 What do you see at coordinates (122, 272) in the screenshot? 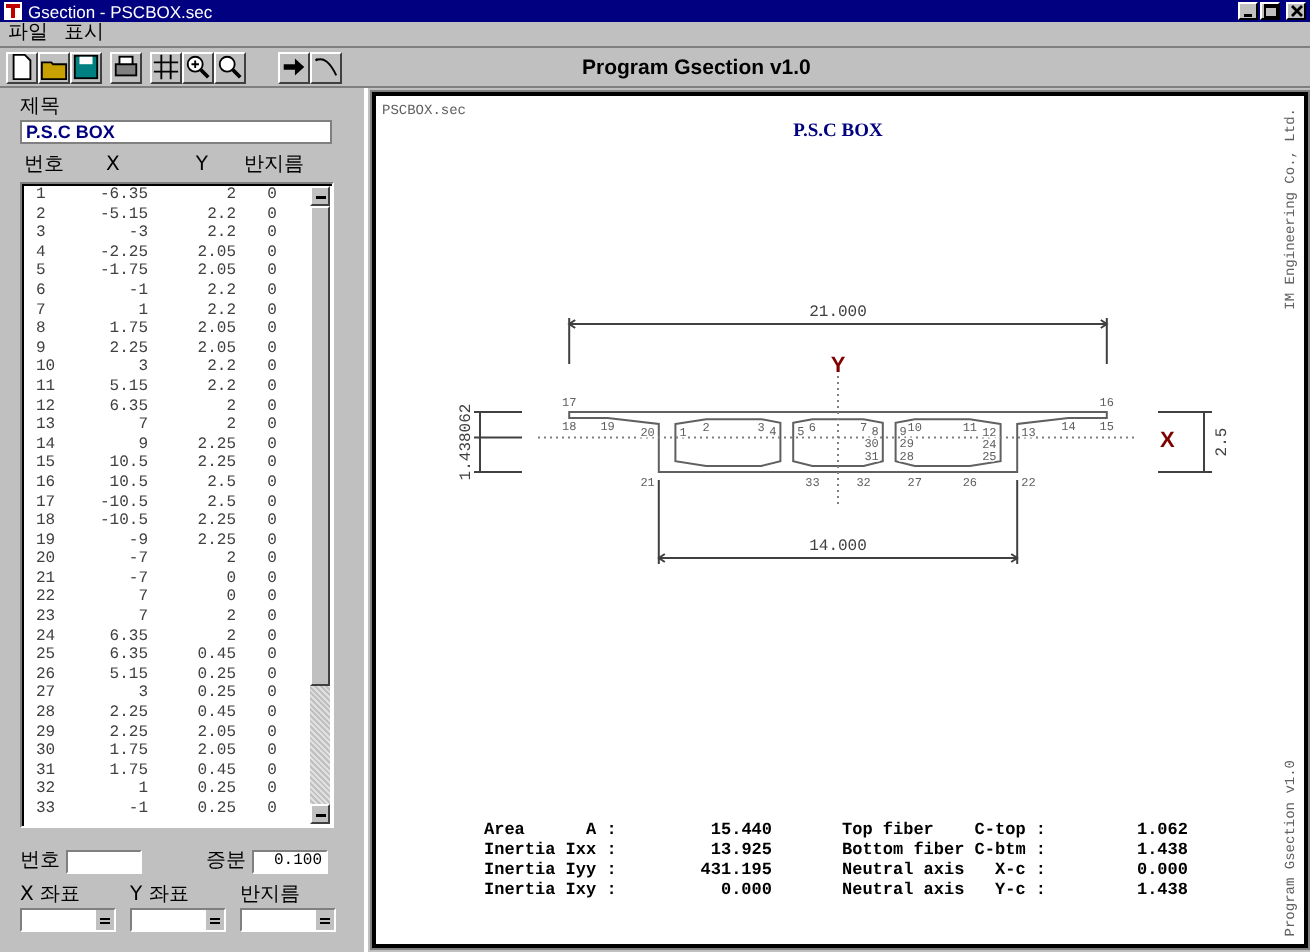
I see `table-cell-text: -1.75` at bounding box center [122, 272].